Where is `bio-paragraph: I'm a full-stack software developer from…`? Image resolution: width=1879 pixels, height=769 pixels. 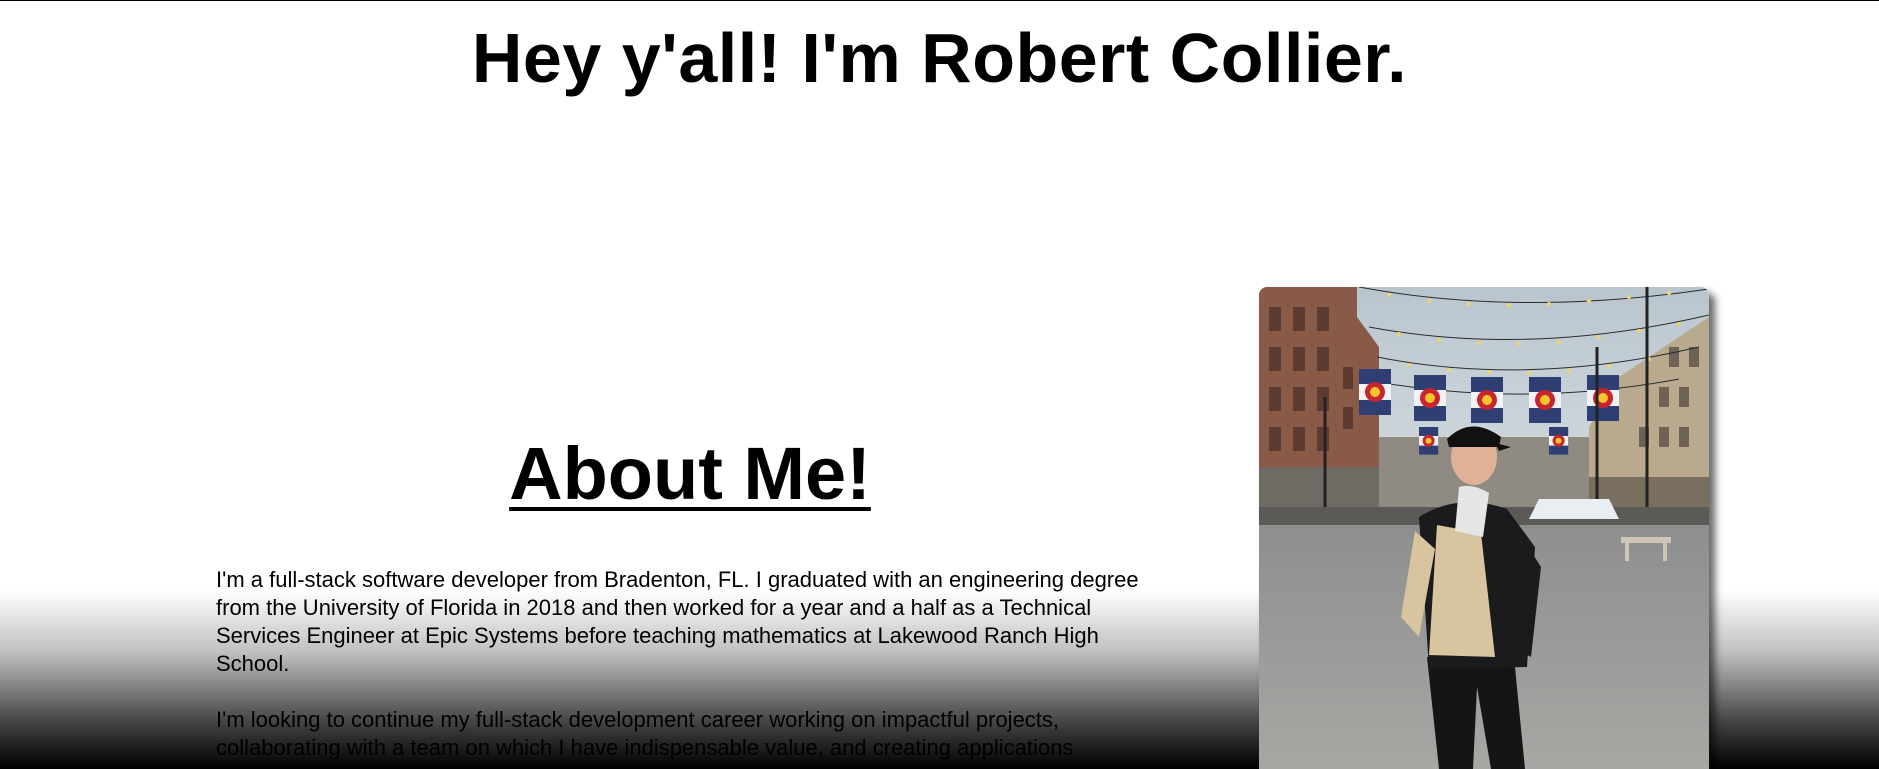 bio-paragraph: I'm a full-stack software developer from… is located at coordinates (677, 621).